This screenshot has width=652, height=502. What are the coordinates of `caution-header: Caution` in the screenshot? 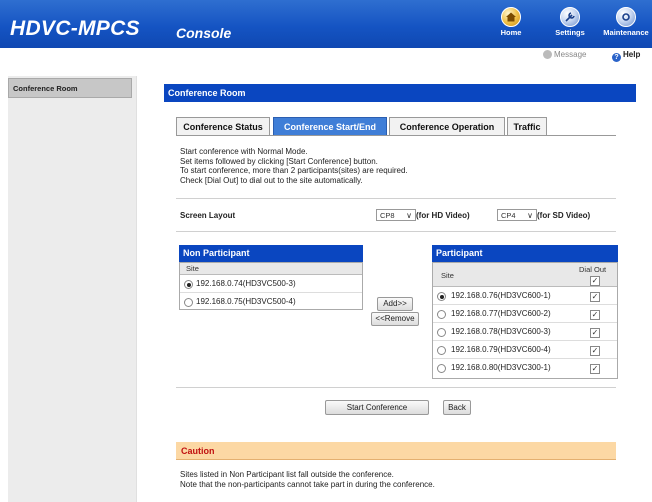 It's located at (396, 451).